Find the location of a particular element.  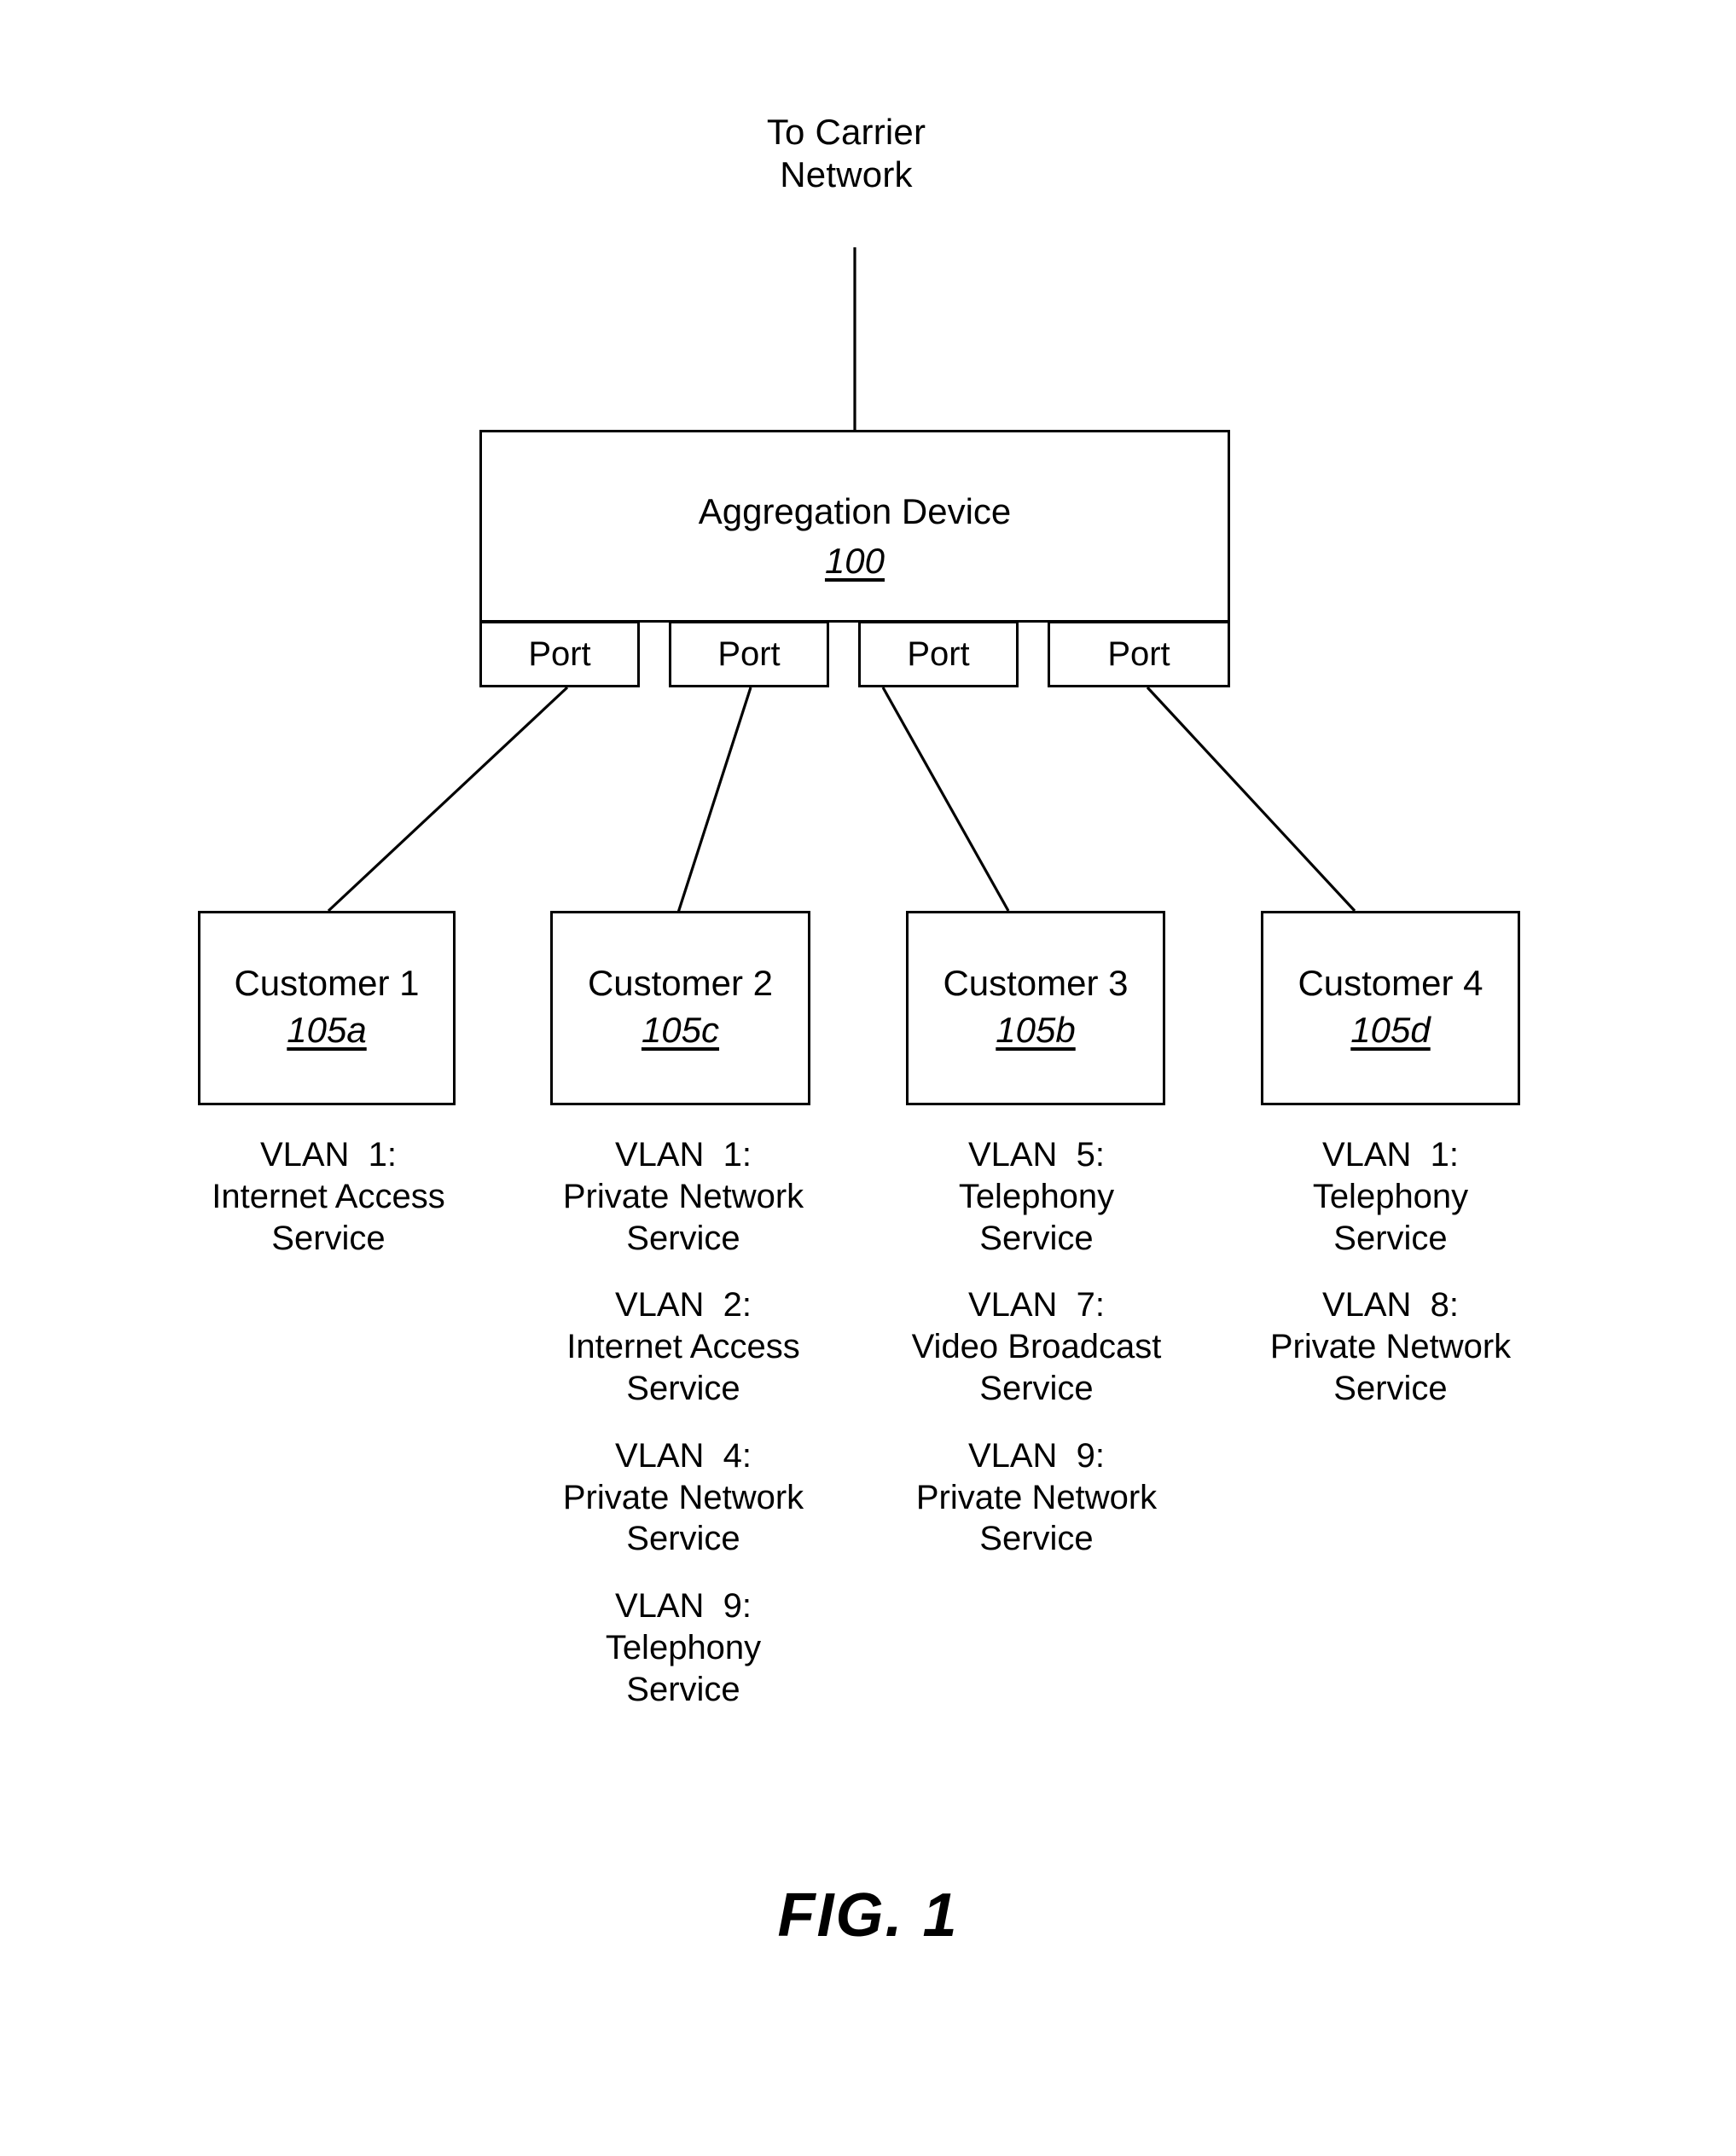

vlan-entry: VLAN 8: Private Network Service is located at coordinates (1390, 1346).